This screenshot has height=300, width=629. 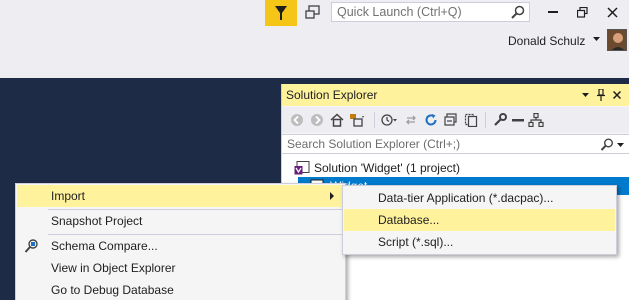 I want to click on collapse-all-icon, so click(x=450, y=119).